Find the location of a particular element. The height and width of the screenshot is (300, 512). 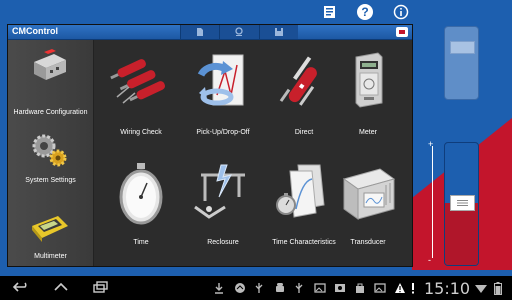

pin-icon is located at coordinates (239, 31).